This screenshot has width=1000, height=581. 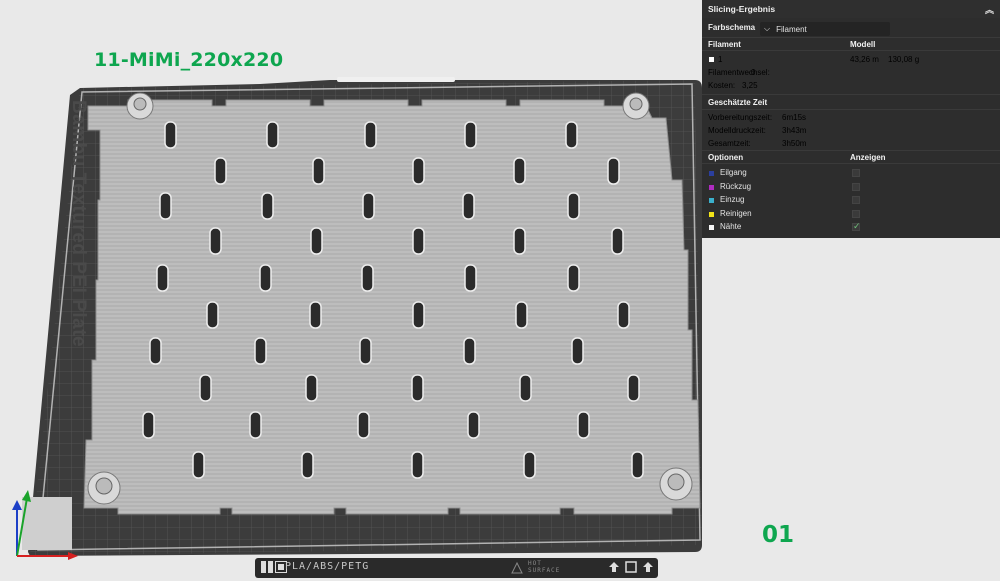 What do you see at coordinates (732, 199) in the screenshot?
I see `option-label-2: Einzug` at bounding box center [732, 199].